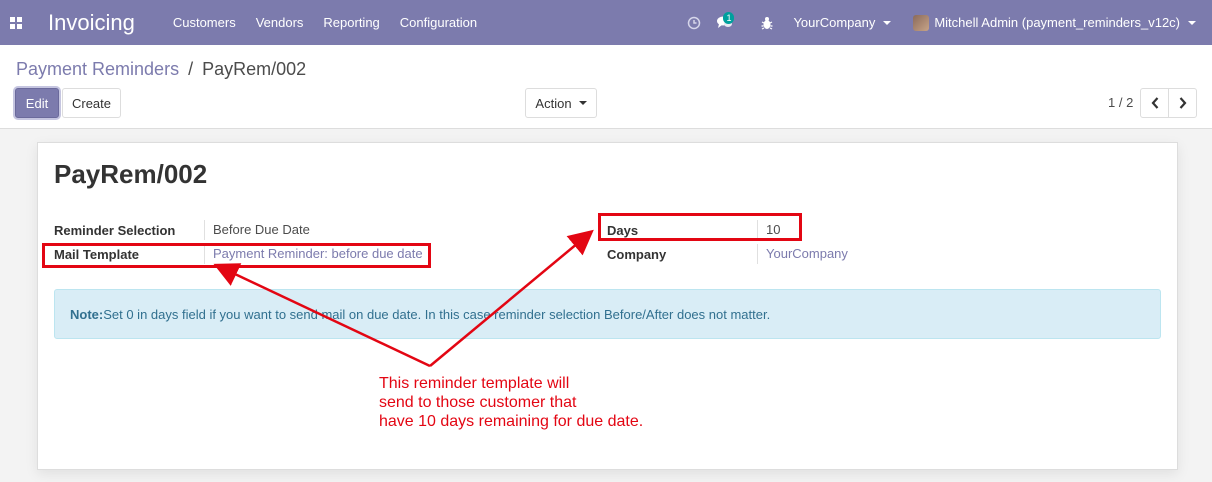 Image resolution: width=1212 pixels, height=482 pixels. What do you see at coordinates (351, 22) in the screenshot?
I see `menu-reporting: Reporting` at bounding box center [351, 22].